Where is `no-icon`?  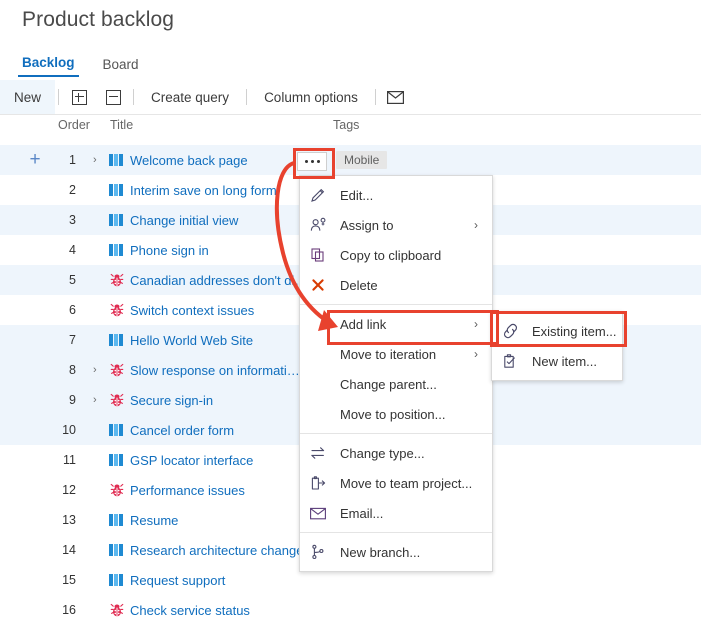 no-icon is located at coordinates (322, 384).